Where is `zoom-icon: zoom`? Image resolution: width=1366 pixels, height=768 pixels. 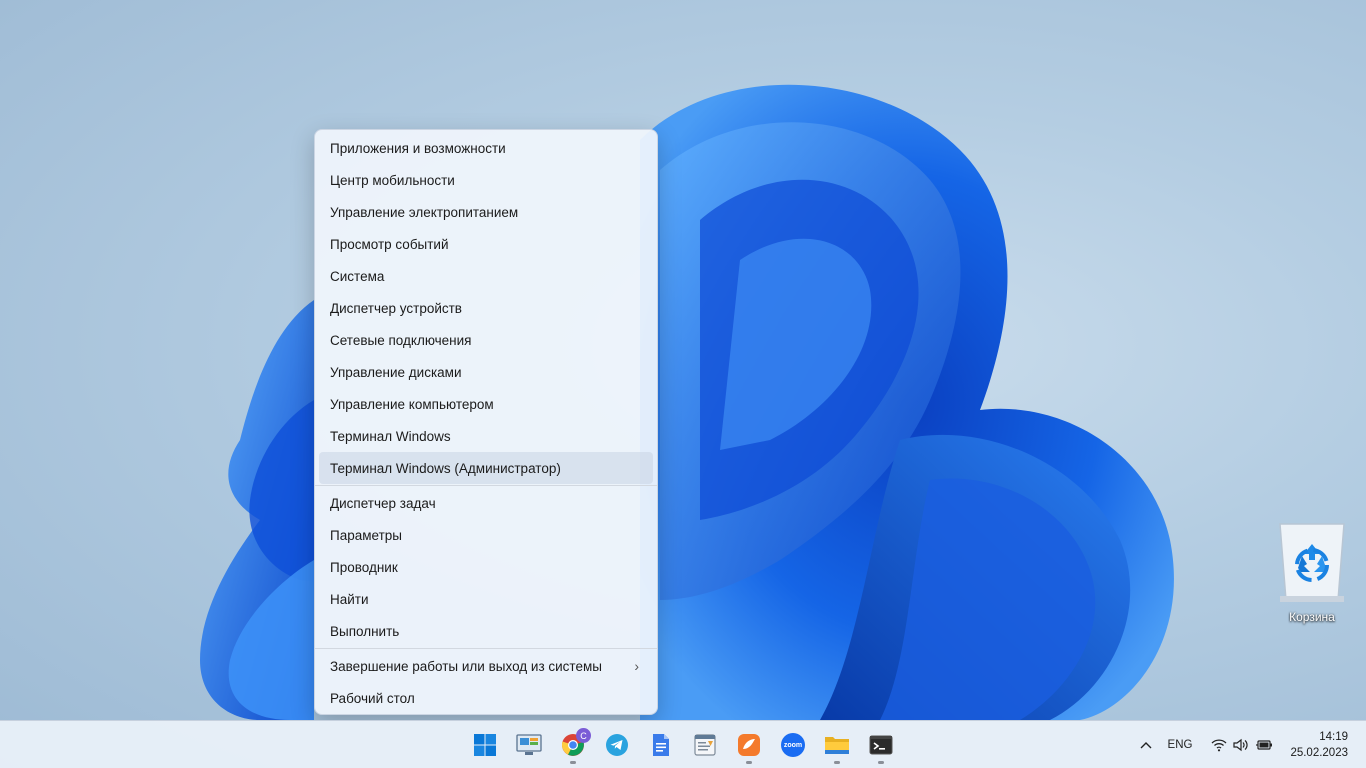
zoom-icon: zoom is located at coordinates (793, 745).